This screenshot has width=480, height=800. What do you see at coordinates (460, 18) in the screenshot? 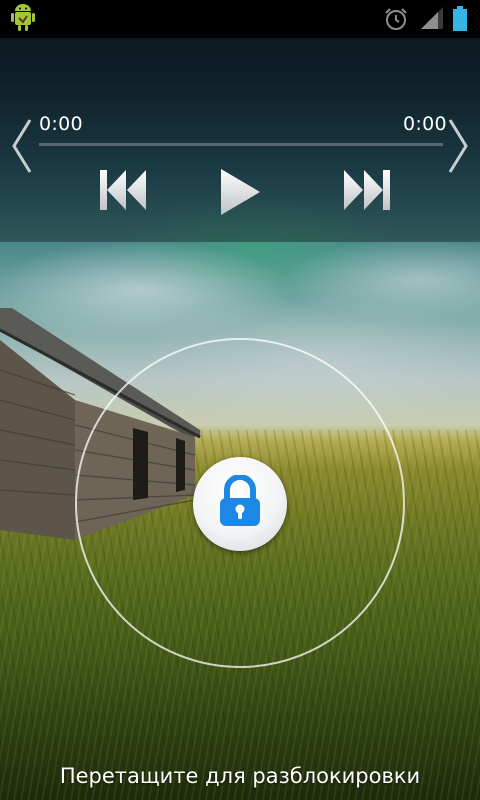
I see `battery-icon` at bounding box center [460, 18].